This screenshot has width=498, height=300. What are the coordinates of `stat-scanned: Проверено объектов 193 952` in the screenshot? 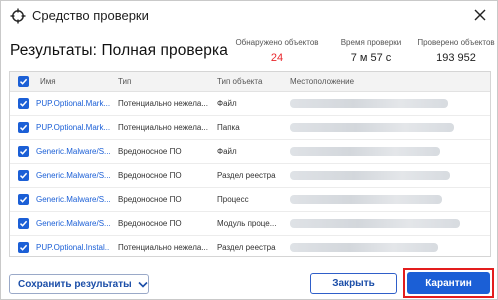 It's located at (456, 51).